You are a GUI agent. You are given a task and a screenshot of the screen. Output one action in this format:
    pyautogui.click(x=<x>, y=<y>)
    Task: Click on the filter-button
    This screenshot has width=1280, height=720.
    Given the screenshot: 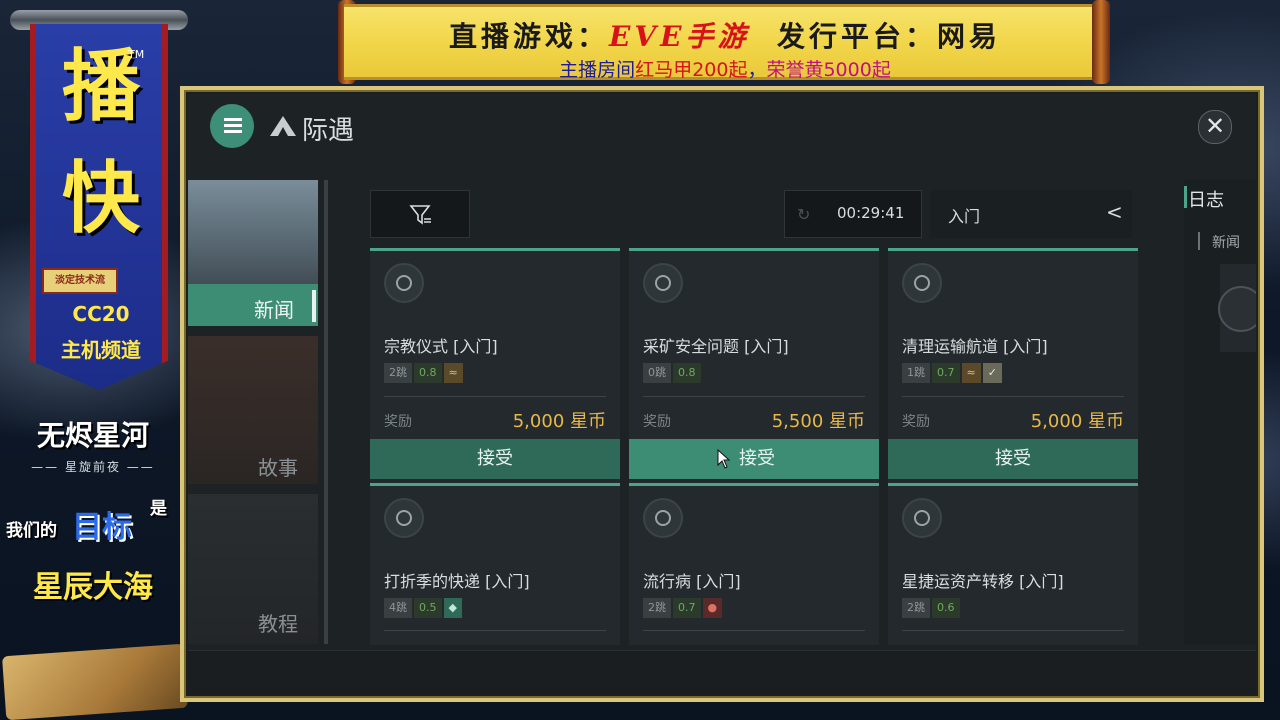 What is the action you would take?
    pyautogui.click(x=420, y=214)
    